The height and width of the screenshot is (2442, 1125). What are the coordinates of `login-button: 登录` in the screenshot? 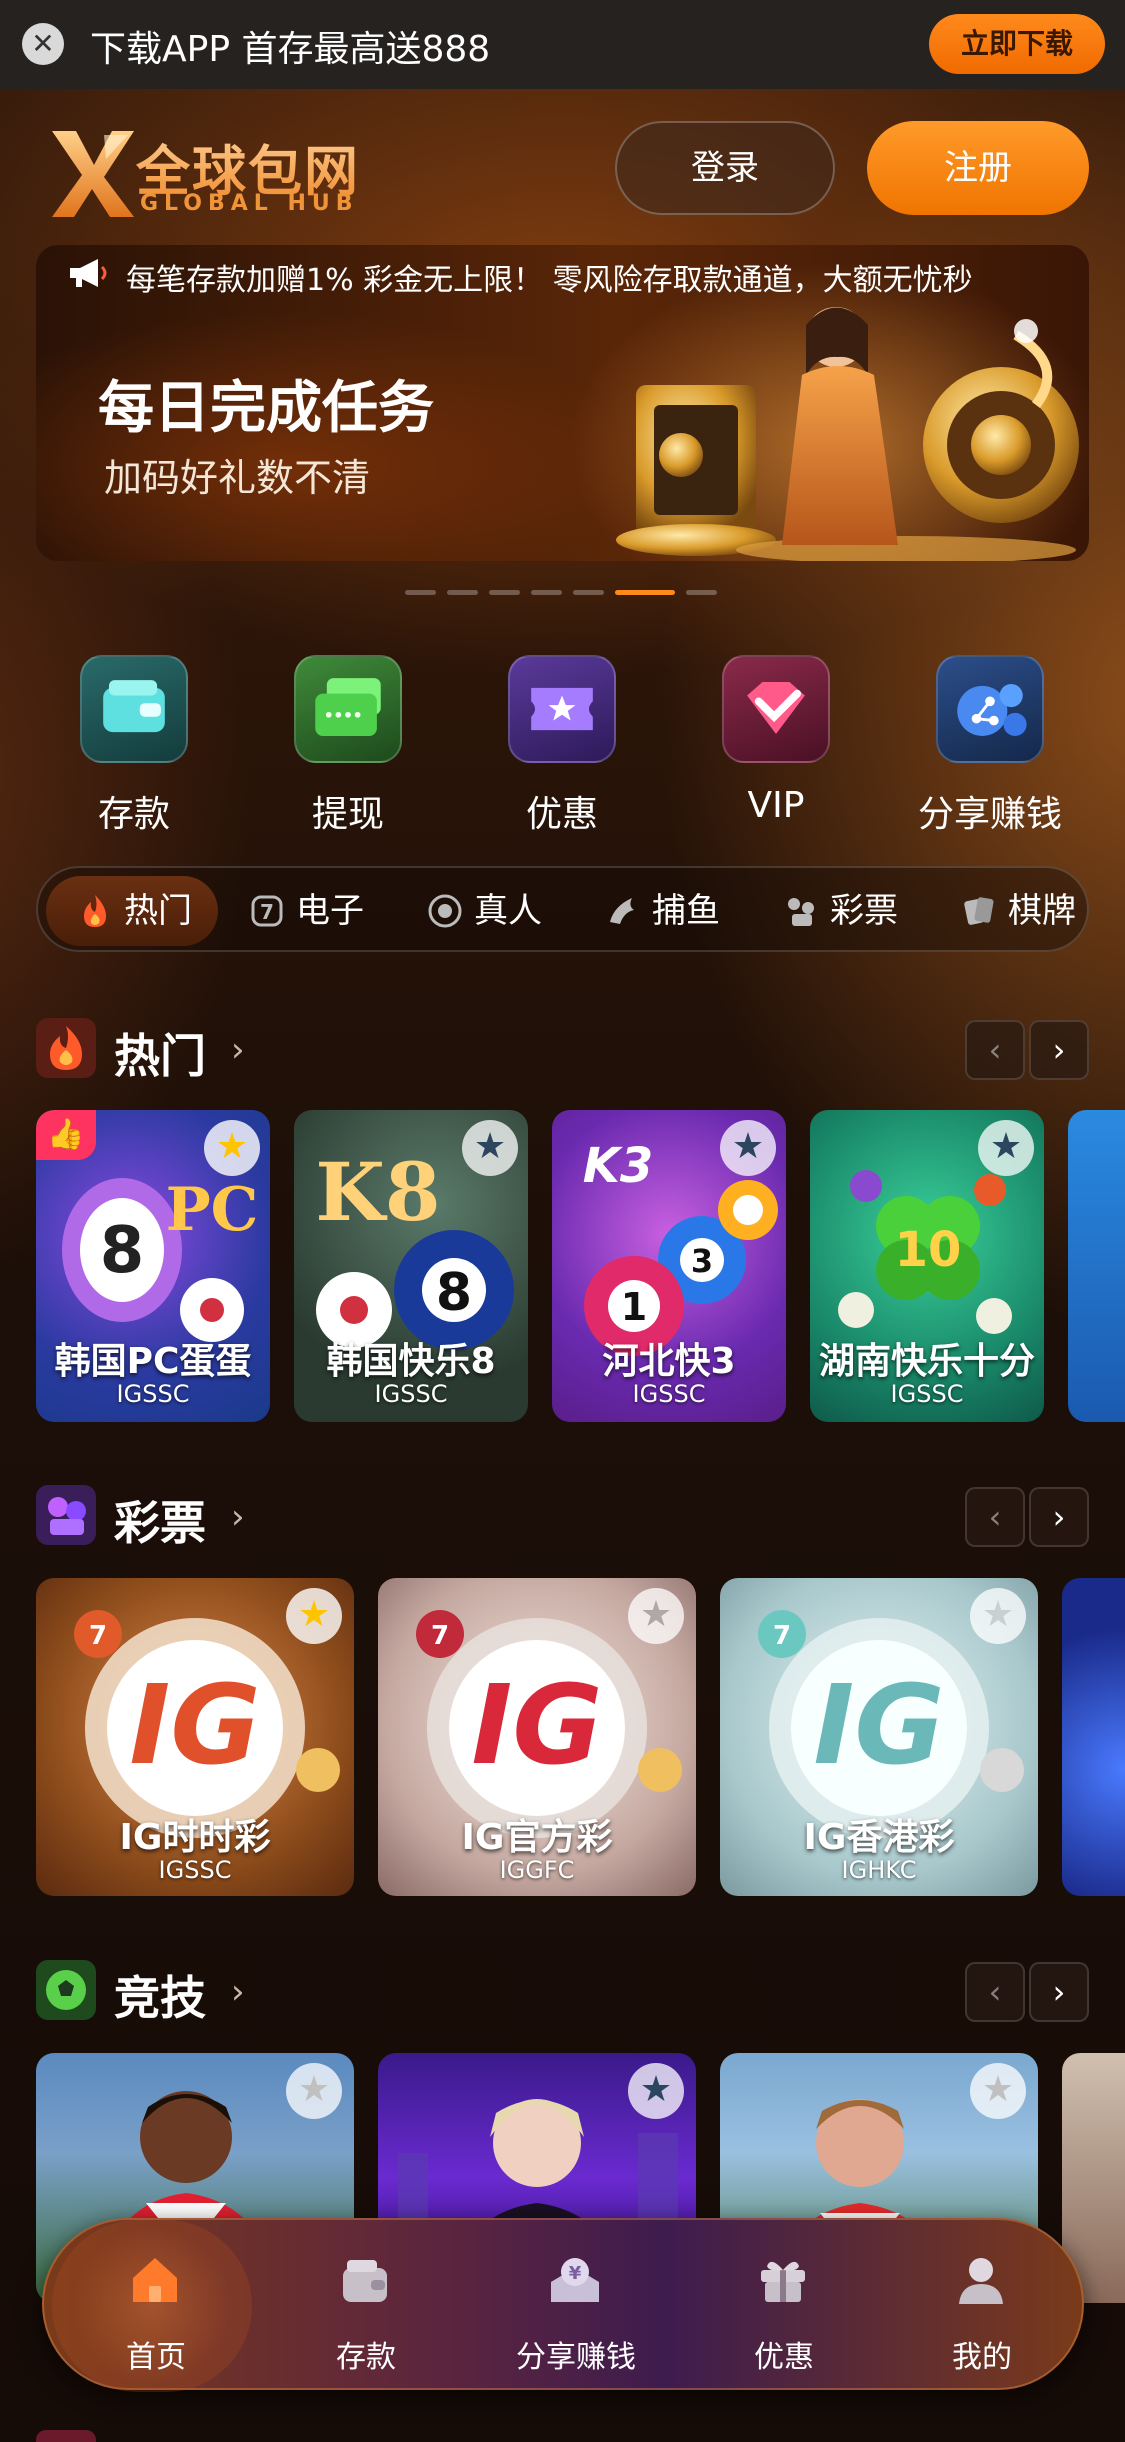 It's located at (725, 168).